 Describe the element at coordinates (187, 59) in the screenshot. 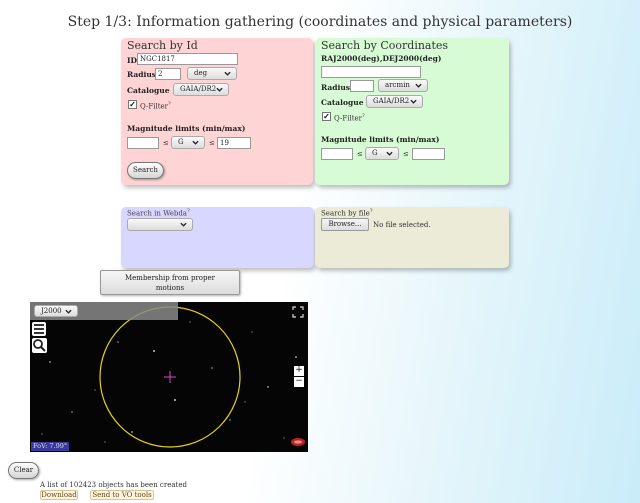

I see `id-input: NGC1817` at that location.